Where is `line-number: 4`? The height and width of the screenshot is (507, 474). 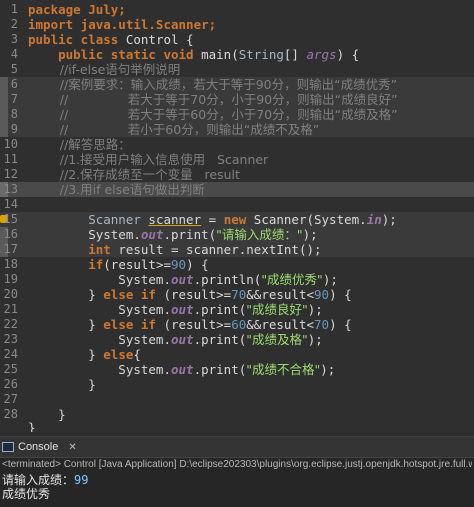
line-number: 4 is located at coordinates (14, 54).